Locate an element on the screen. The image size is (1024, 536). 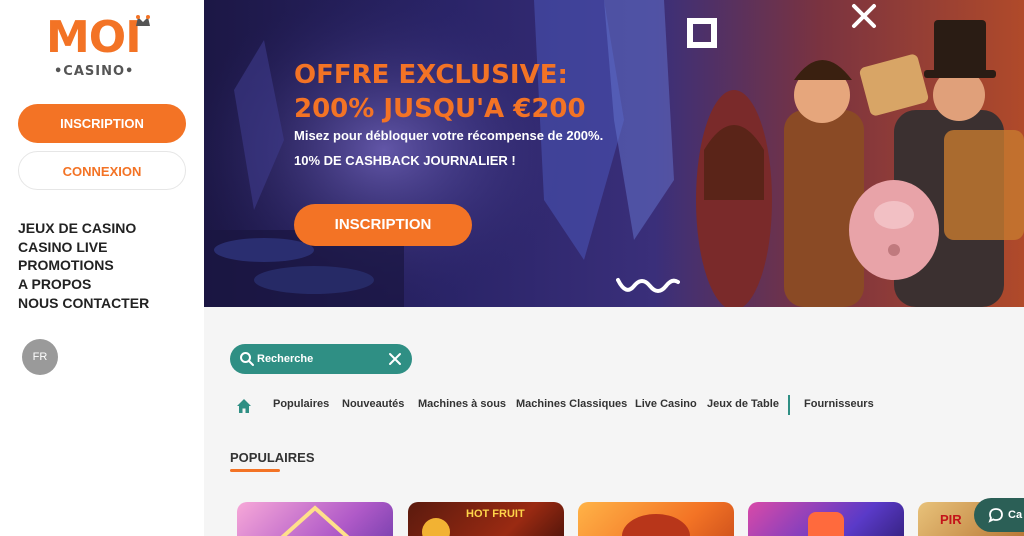
tab-fournisseurs: Fournisseurs is located at coordinates (839, 404).